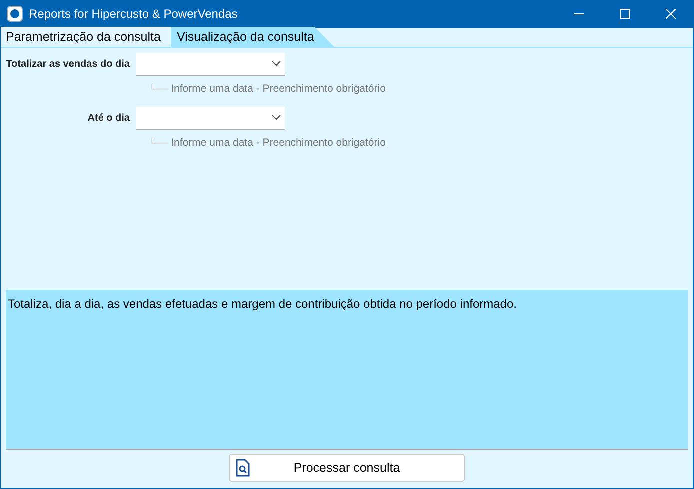 The image size is (694, 489). I want to click on field-label: Até o dia, so click(109, 119).